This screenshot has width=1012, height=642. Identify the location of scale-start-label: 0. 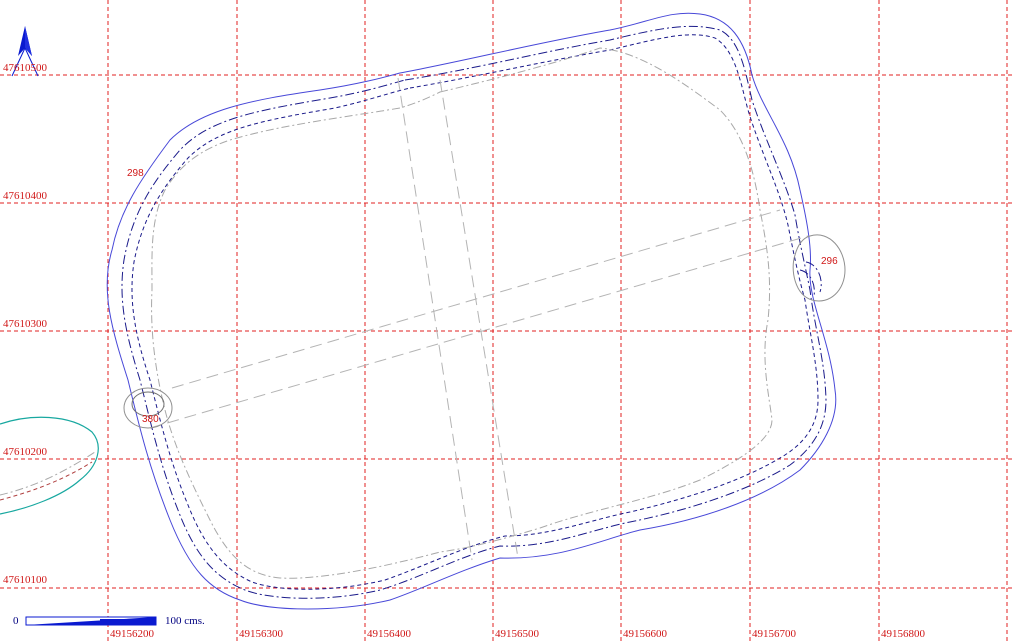
(16, 621).